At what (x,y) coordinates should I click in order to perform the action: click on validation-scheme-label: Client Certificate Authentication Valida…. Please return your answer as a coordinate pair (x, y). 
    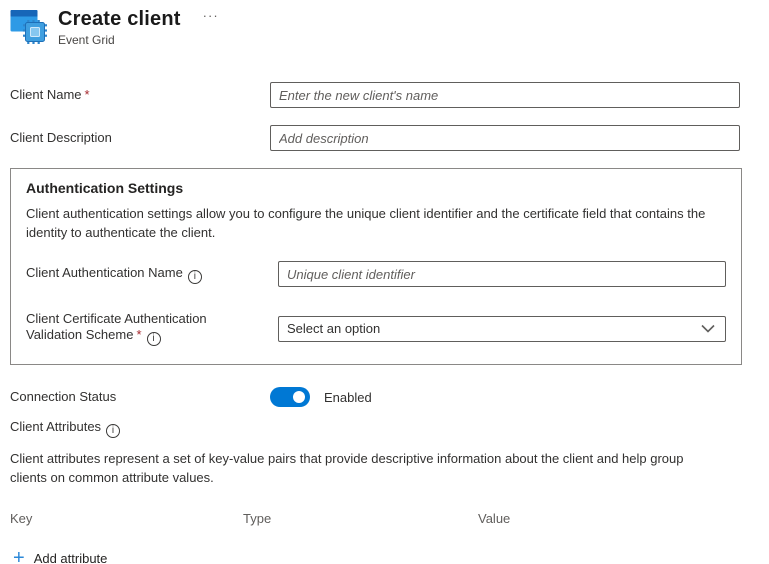
    Looking at the image, I should click on (116, 328).